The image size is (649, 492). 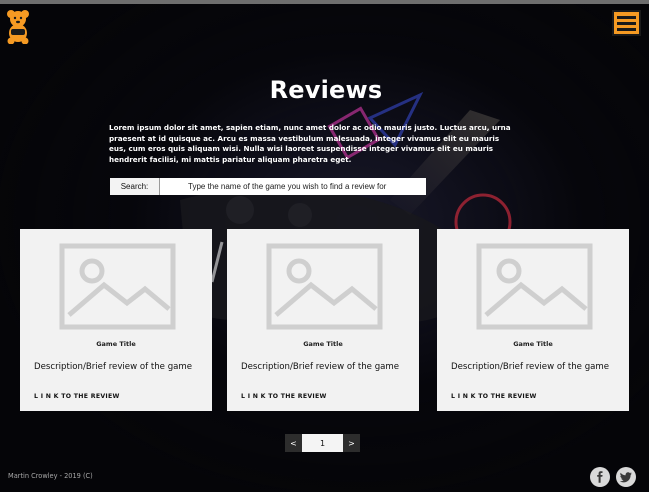 I want to click on prev-page-button: <, so click(x=293, y=443).